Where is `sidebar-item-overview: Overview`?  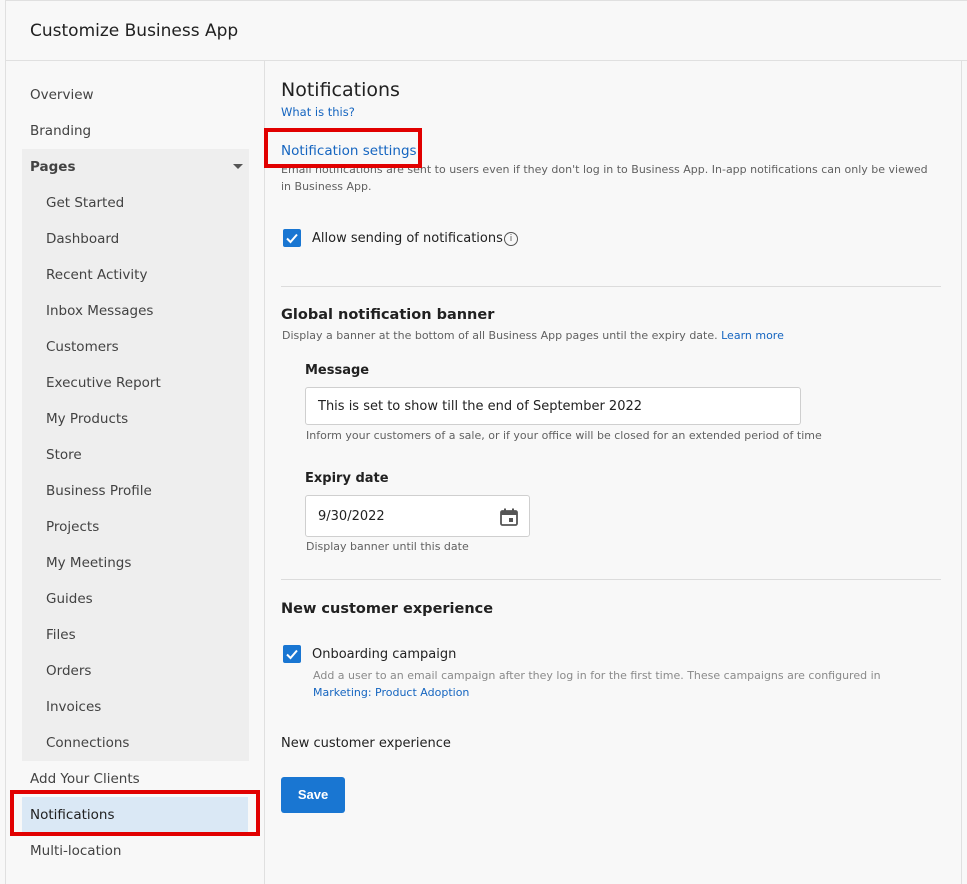
sidebar-item-overview: Overview is located at coordinates (135, 95).